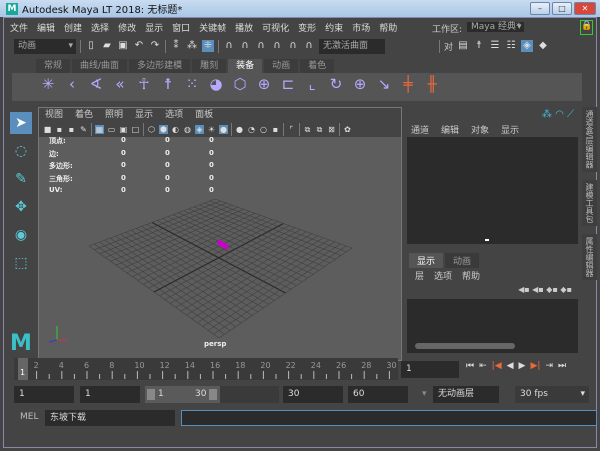 The width and height of the screenshot is (600, 451). Describe the element at coordinates (479, 46) in the screenshot. I see `ipr-icon: ☨` at that location.